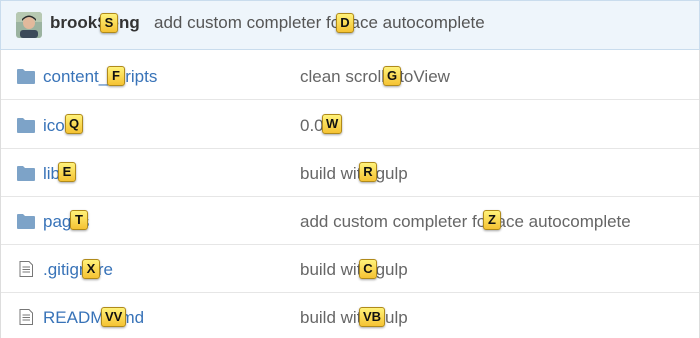 The width and height of the screenshot is (700, 338). Describe the element at coordinates (67, 172) in the screenshot. I see `link-hint-badge: E` at that location.